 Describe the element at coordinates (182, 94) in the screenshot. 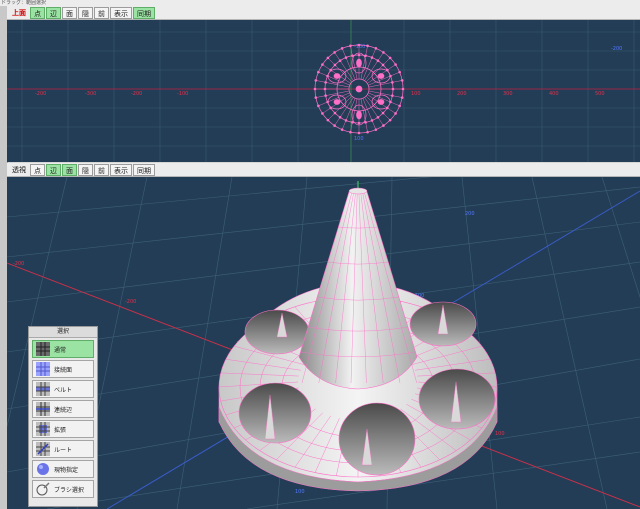

I see `top-tick-label: -100` at that location.